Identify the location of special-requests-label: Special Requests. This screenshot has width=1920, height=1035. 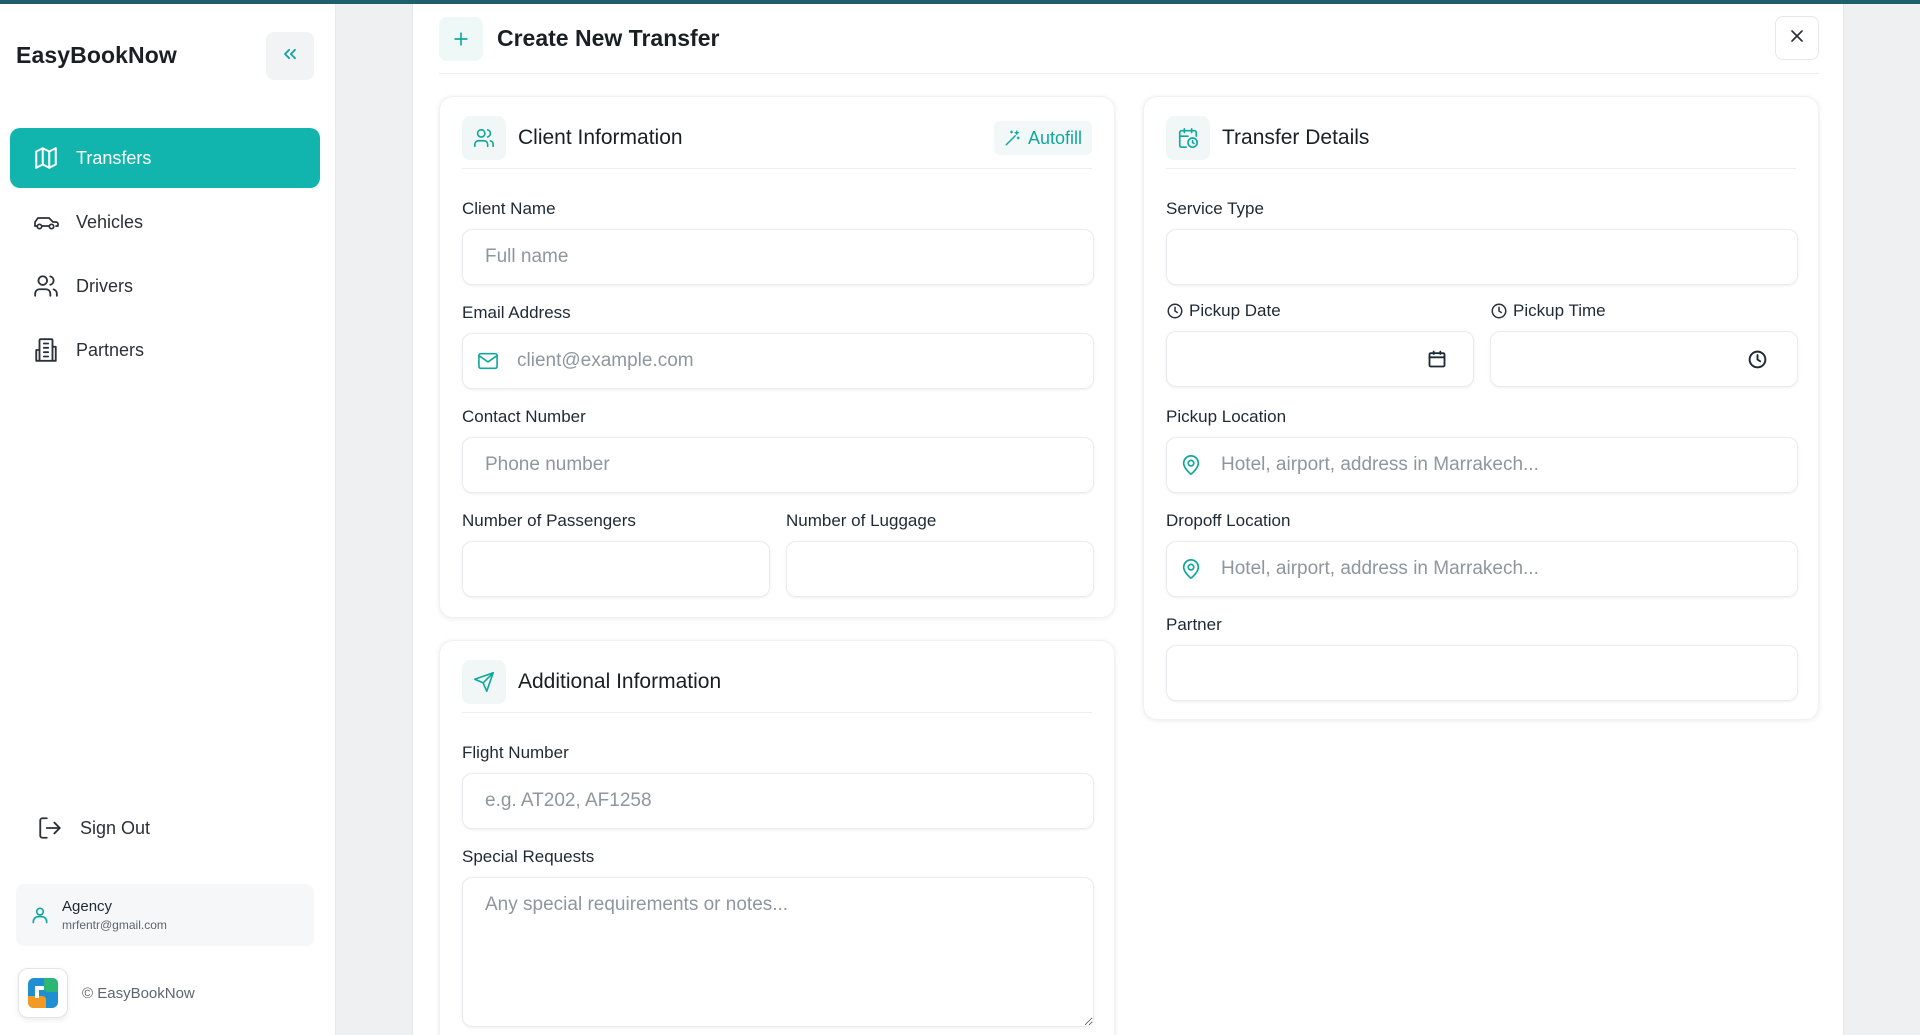
(528, 856).